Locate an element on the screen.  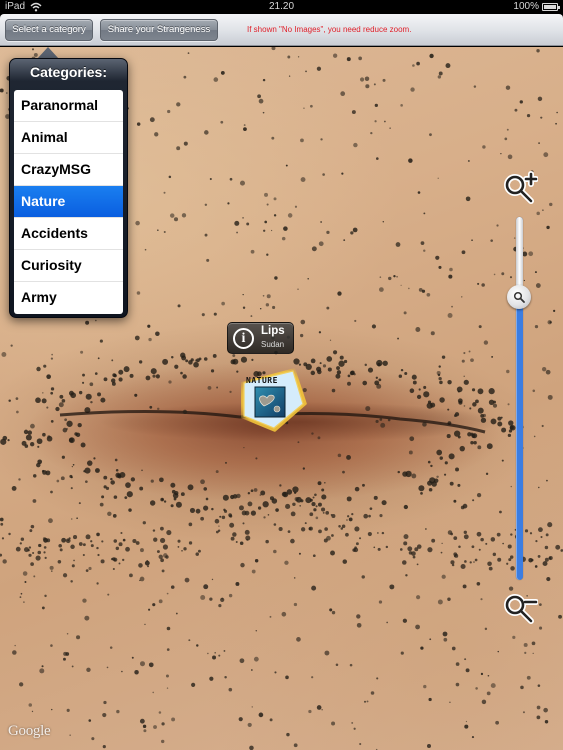
zoom-out-icon is located at coordinates (520, 608).